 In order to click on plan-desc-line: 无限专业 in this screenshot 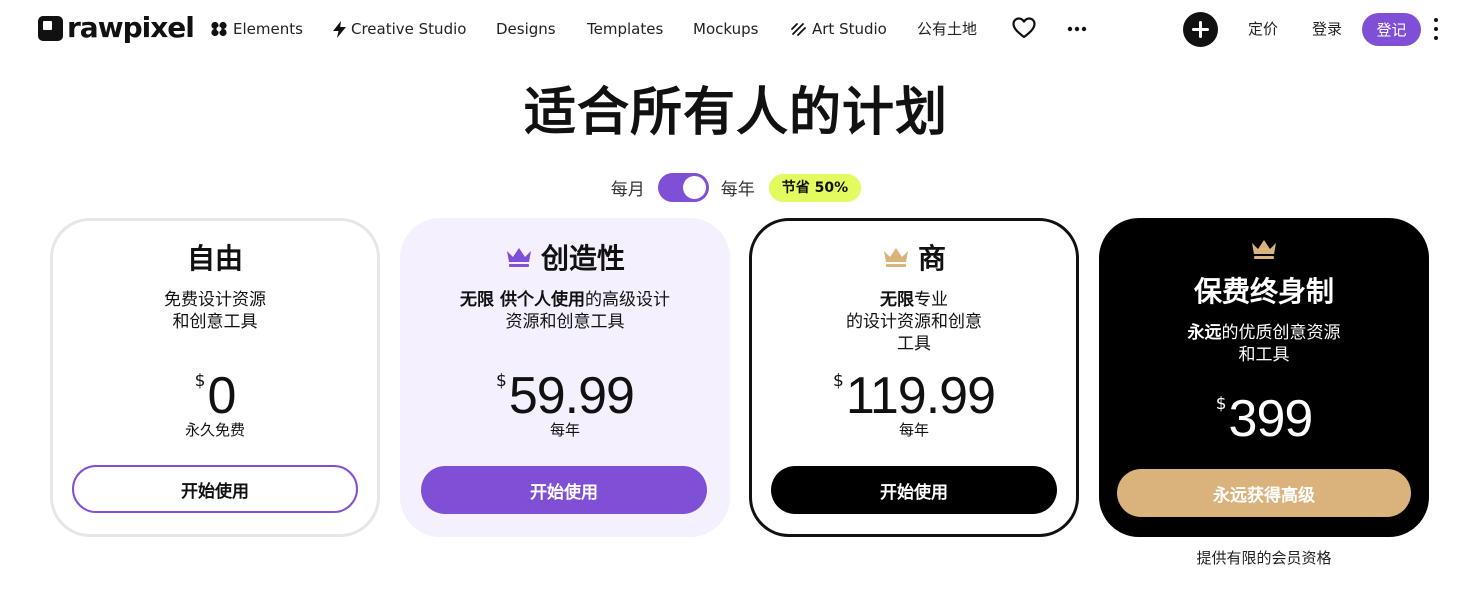, I will do `click(914, 300)`.